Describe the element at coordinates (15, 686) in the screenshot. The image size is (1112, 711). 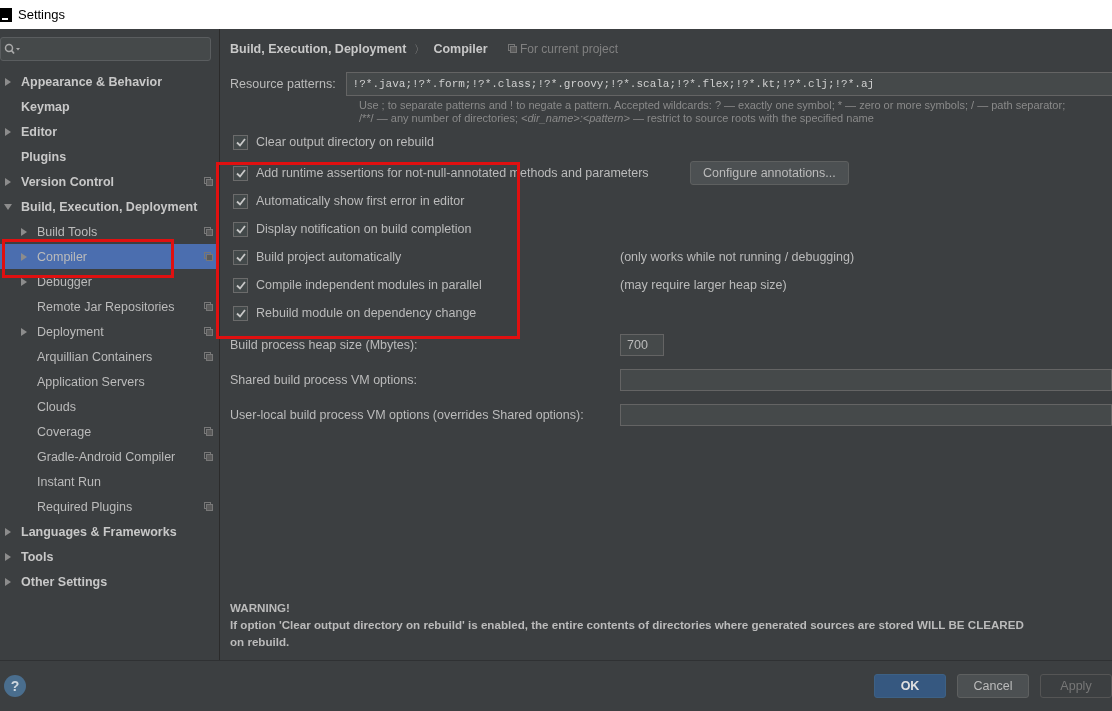
I see `help-button: ?` at that location.